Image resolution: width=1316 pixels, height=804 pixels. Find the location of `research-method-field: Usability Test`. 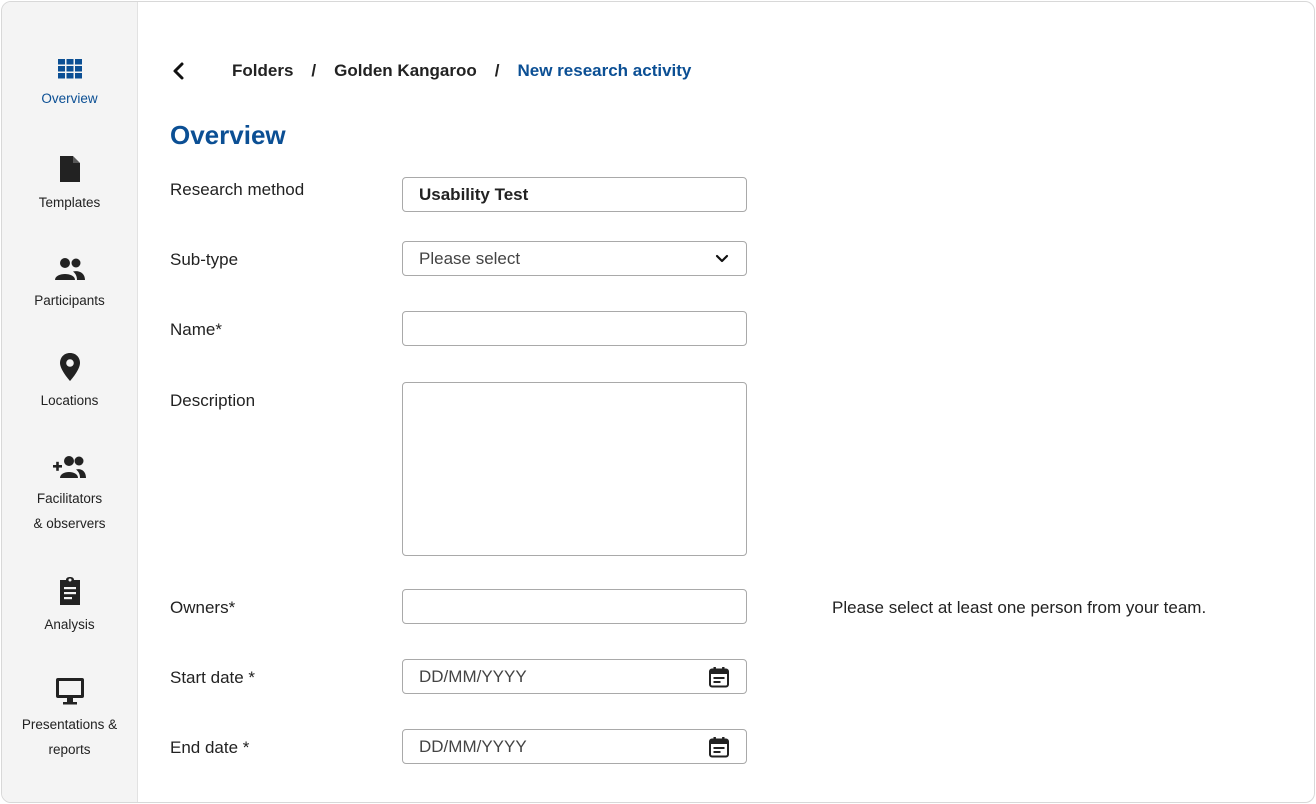

research-method-field: Usability Test is located at coordinates (574, 194).